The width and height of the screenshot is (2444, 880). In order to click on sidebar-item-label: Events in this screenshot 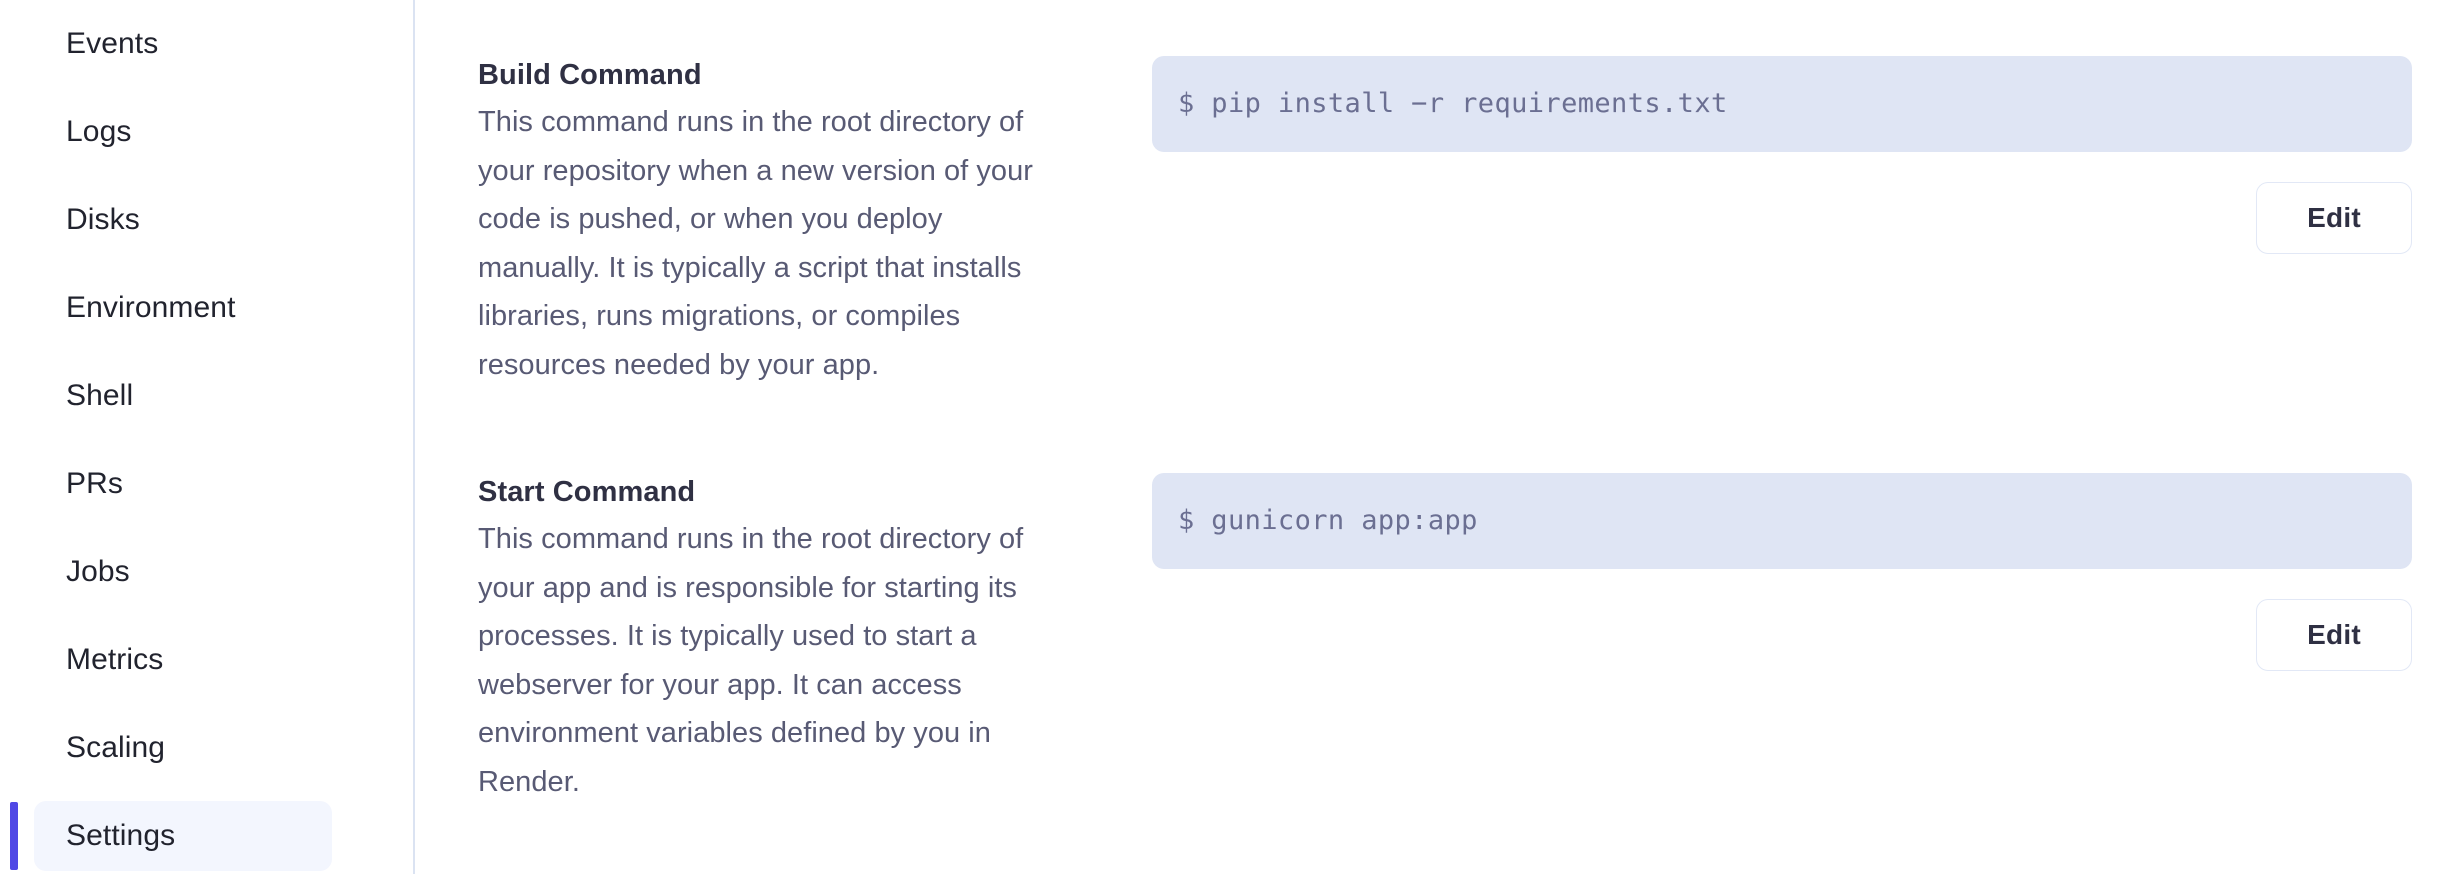, I will do `click(112, 43)`.